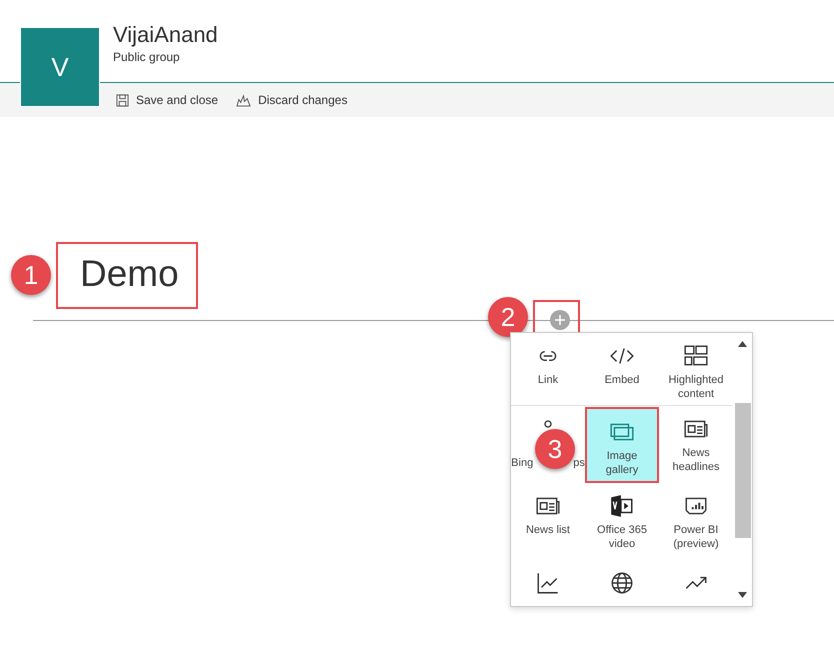  What do you see at coordinates (548, 380) in the screenshot?
I see `tile-label: Link` at bounding box center [548, 380].